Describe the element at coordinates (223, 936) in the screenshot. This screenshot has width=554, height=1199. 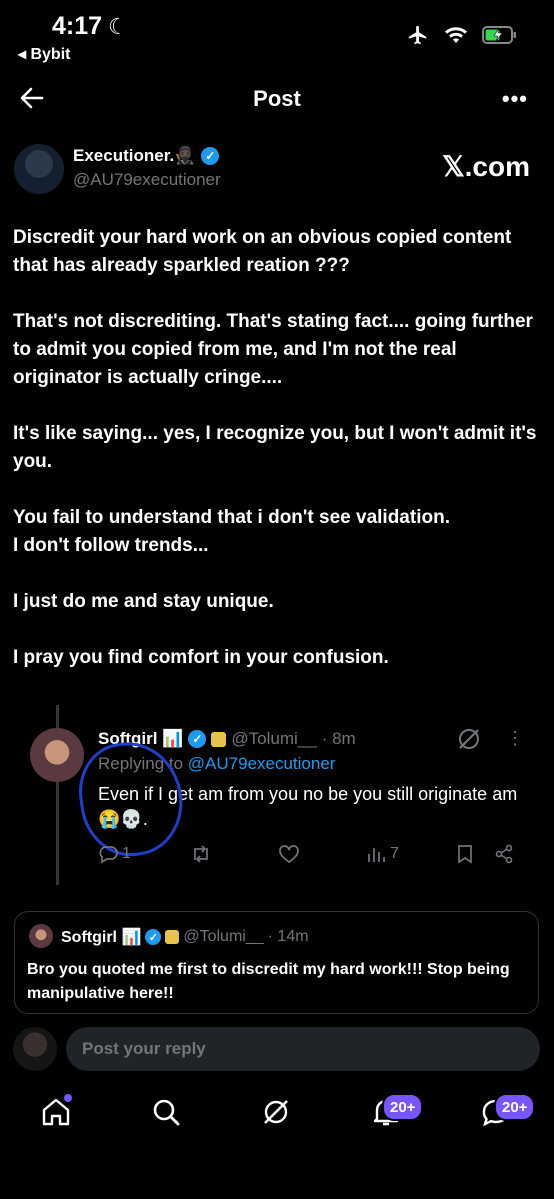
I see `quoted-author-handle: @Tolumi__` at that location.